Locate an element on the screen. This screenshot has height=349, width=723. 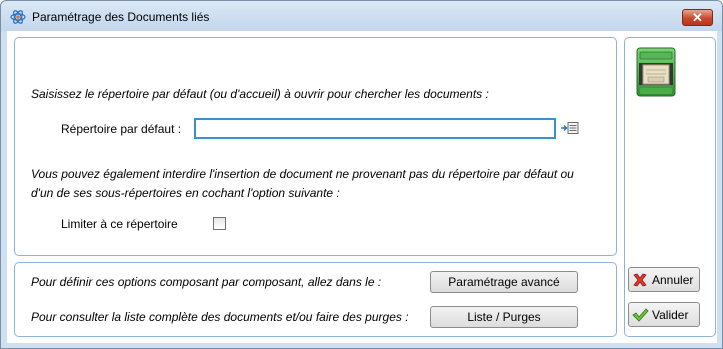
directory-label: Répertoire par défaut : is located at coordinates (121, 129).